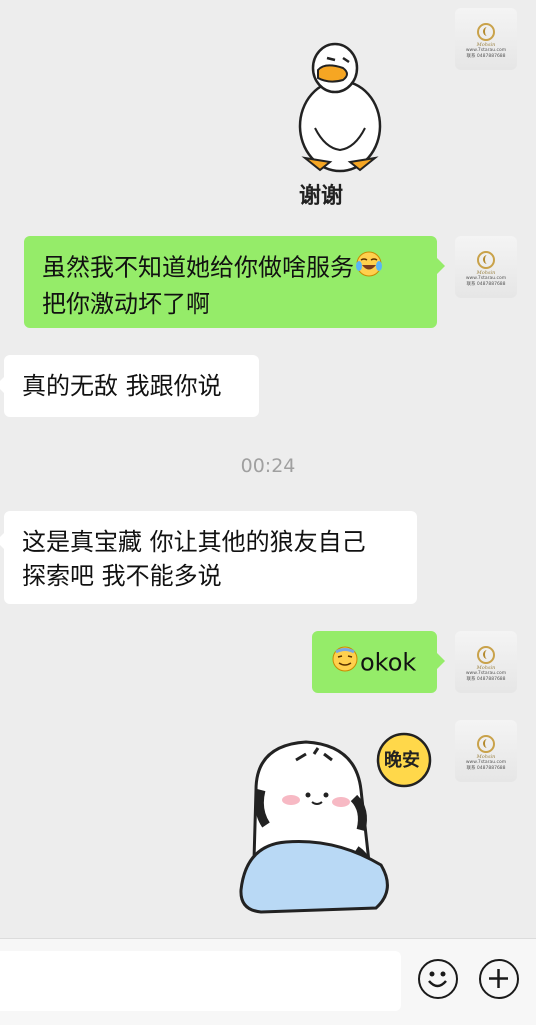 The image size is (536, 1025). I want to click on sticker-caption: 谢谢, so click(321, 196).